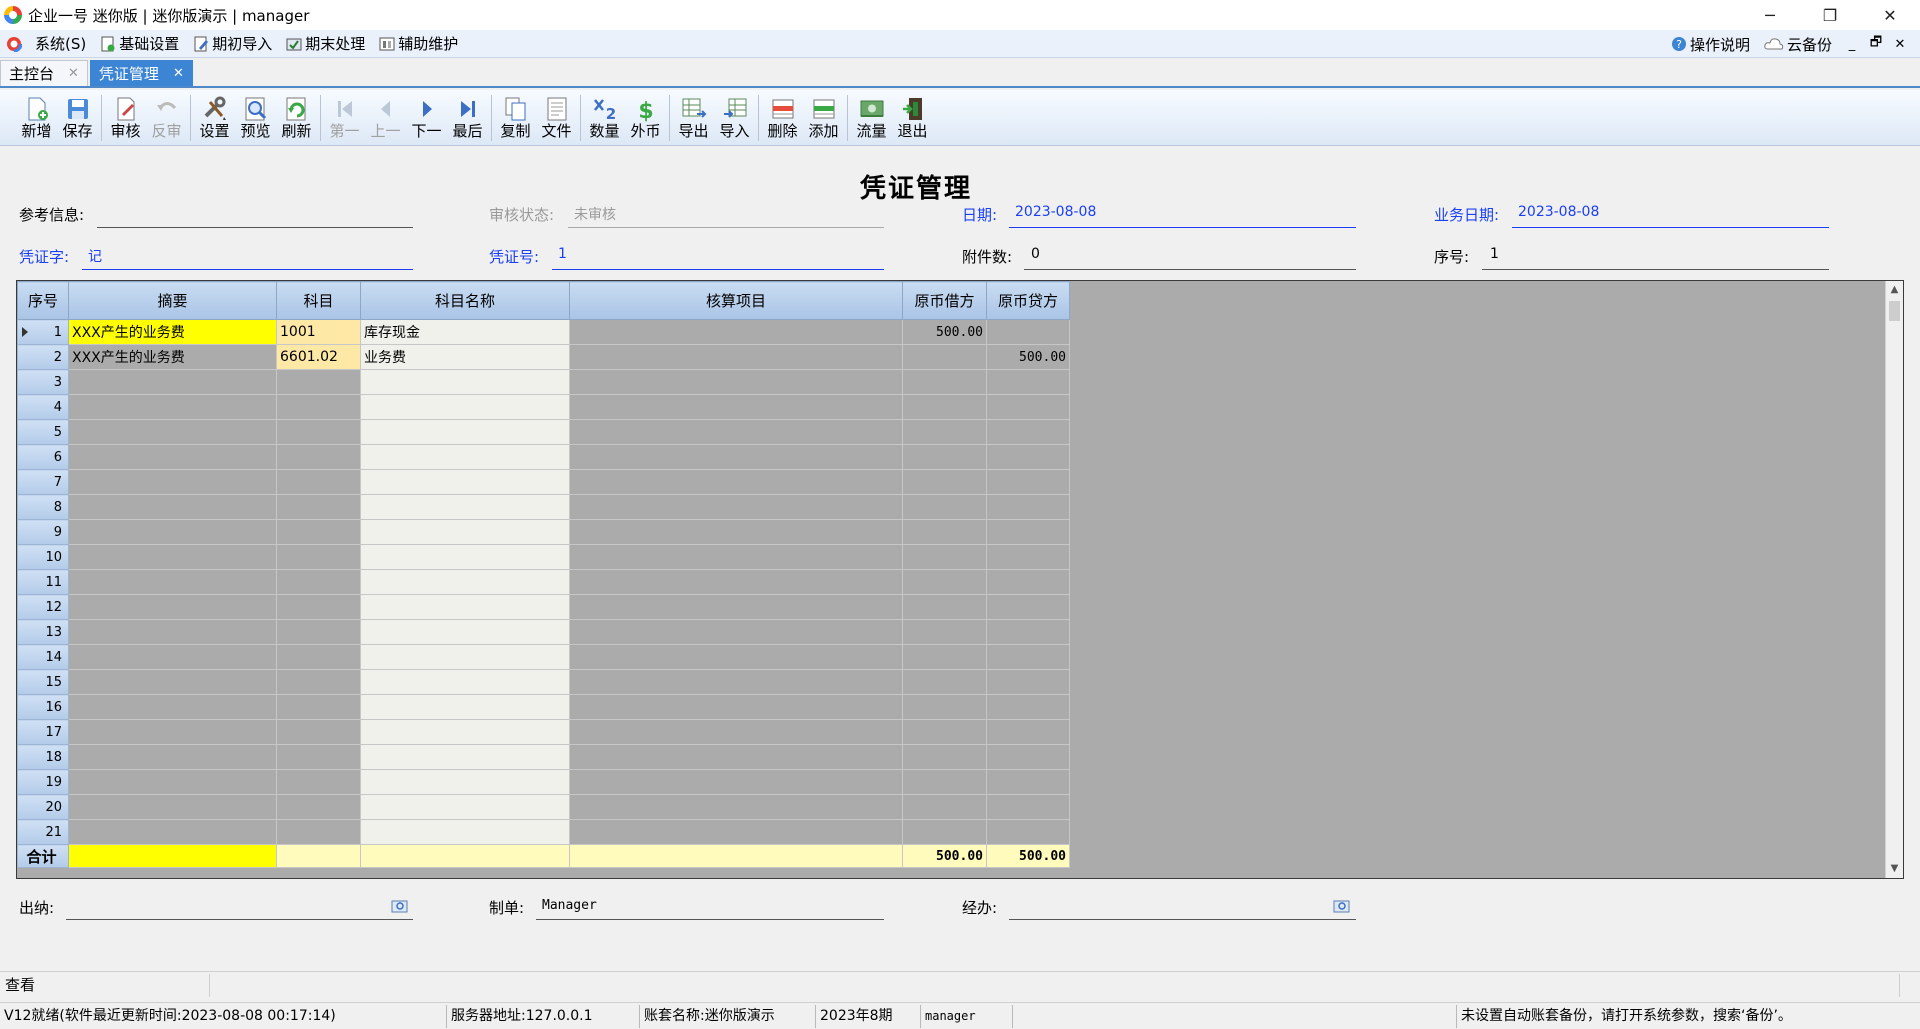 This screenshot has width=1920, height=1029. What do you see at coordinates (1894, 311) in the screenshot?
I see `scroll-thumb` at bounding box center [1894, 311].